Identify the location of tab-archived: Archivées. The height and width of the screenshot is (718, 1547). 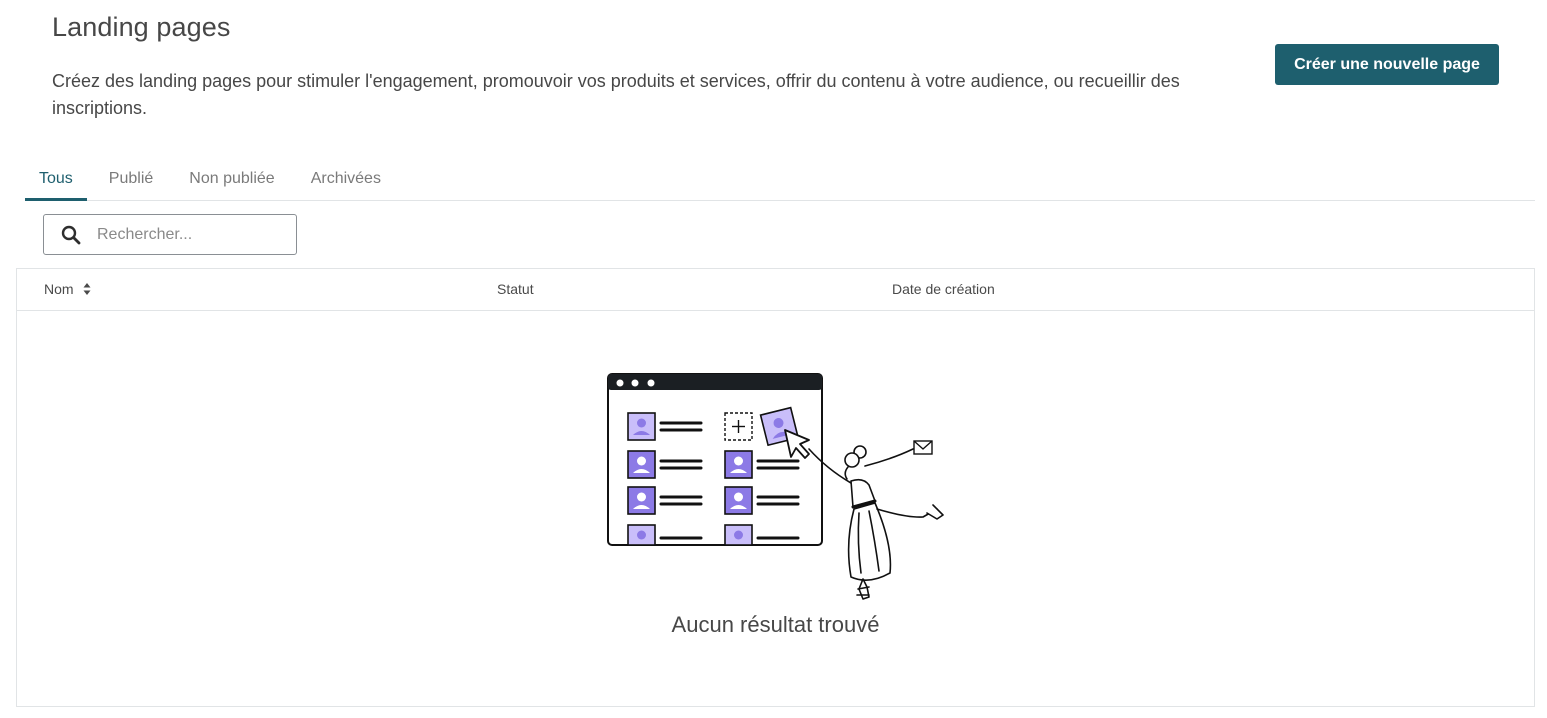
(346, 180).